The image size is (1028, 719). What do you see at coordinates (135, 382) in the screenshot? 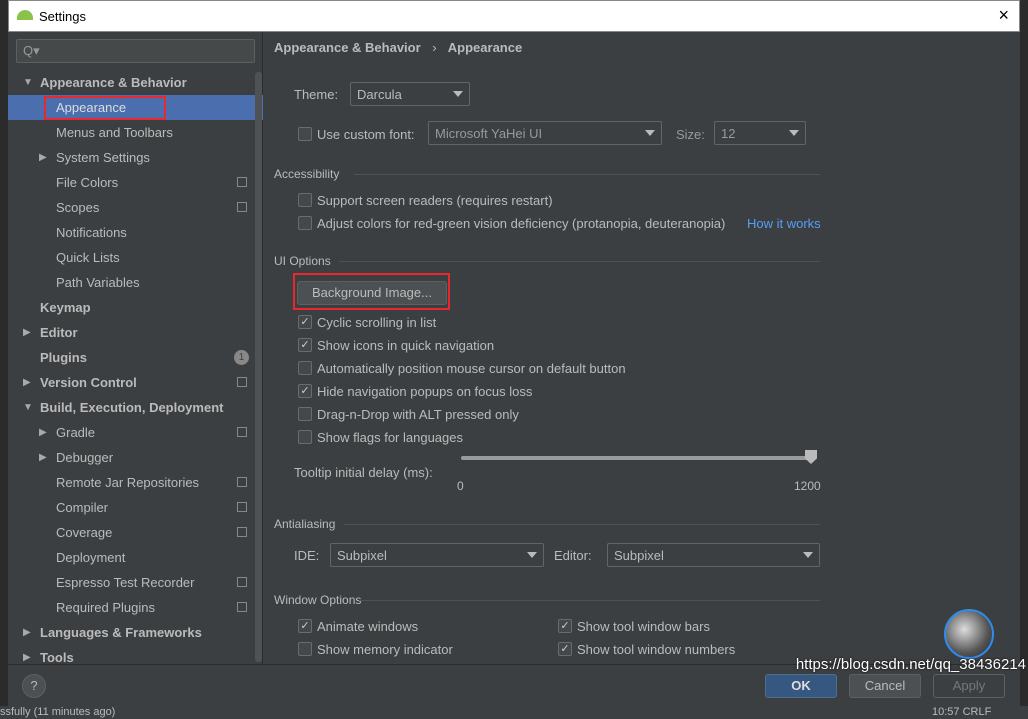
I see `sidebar-item: ▶ Version Control` at bounding box center [135, 382].